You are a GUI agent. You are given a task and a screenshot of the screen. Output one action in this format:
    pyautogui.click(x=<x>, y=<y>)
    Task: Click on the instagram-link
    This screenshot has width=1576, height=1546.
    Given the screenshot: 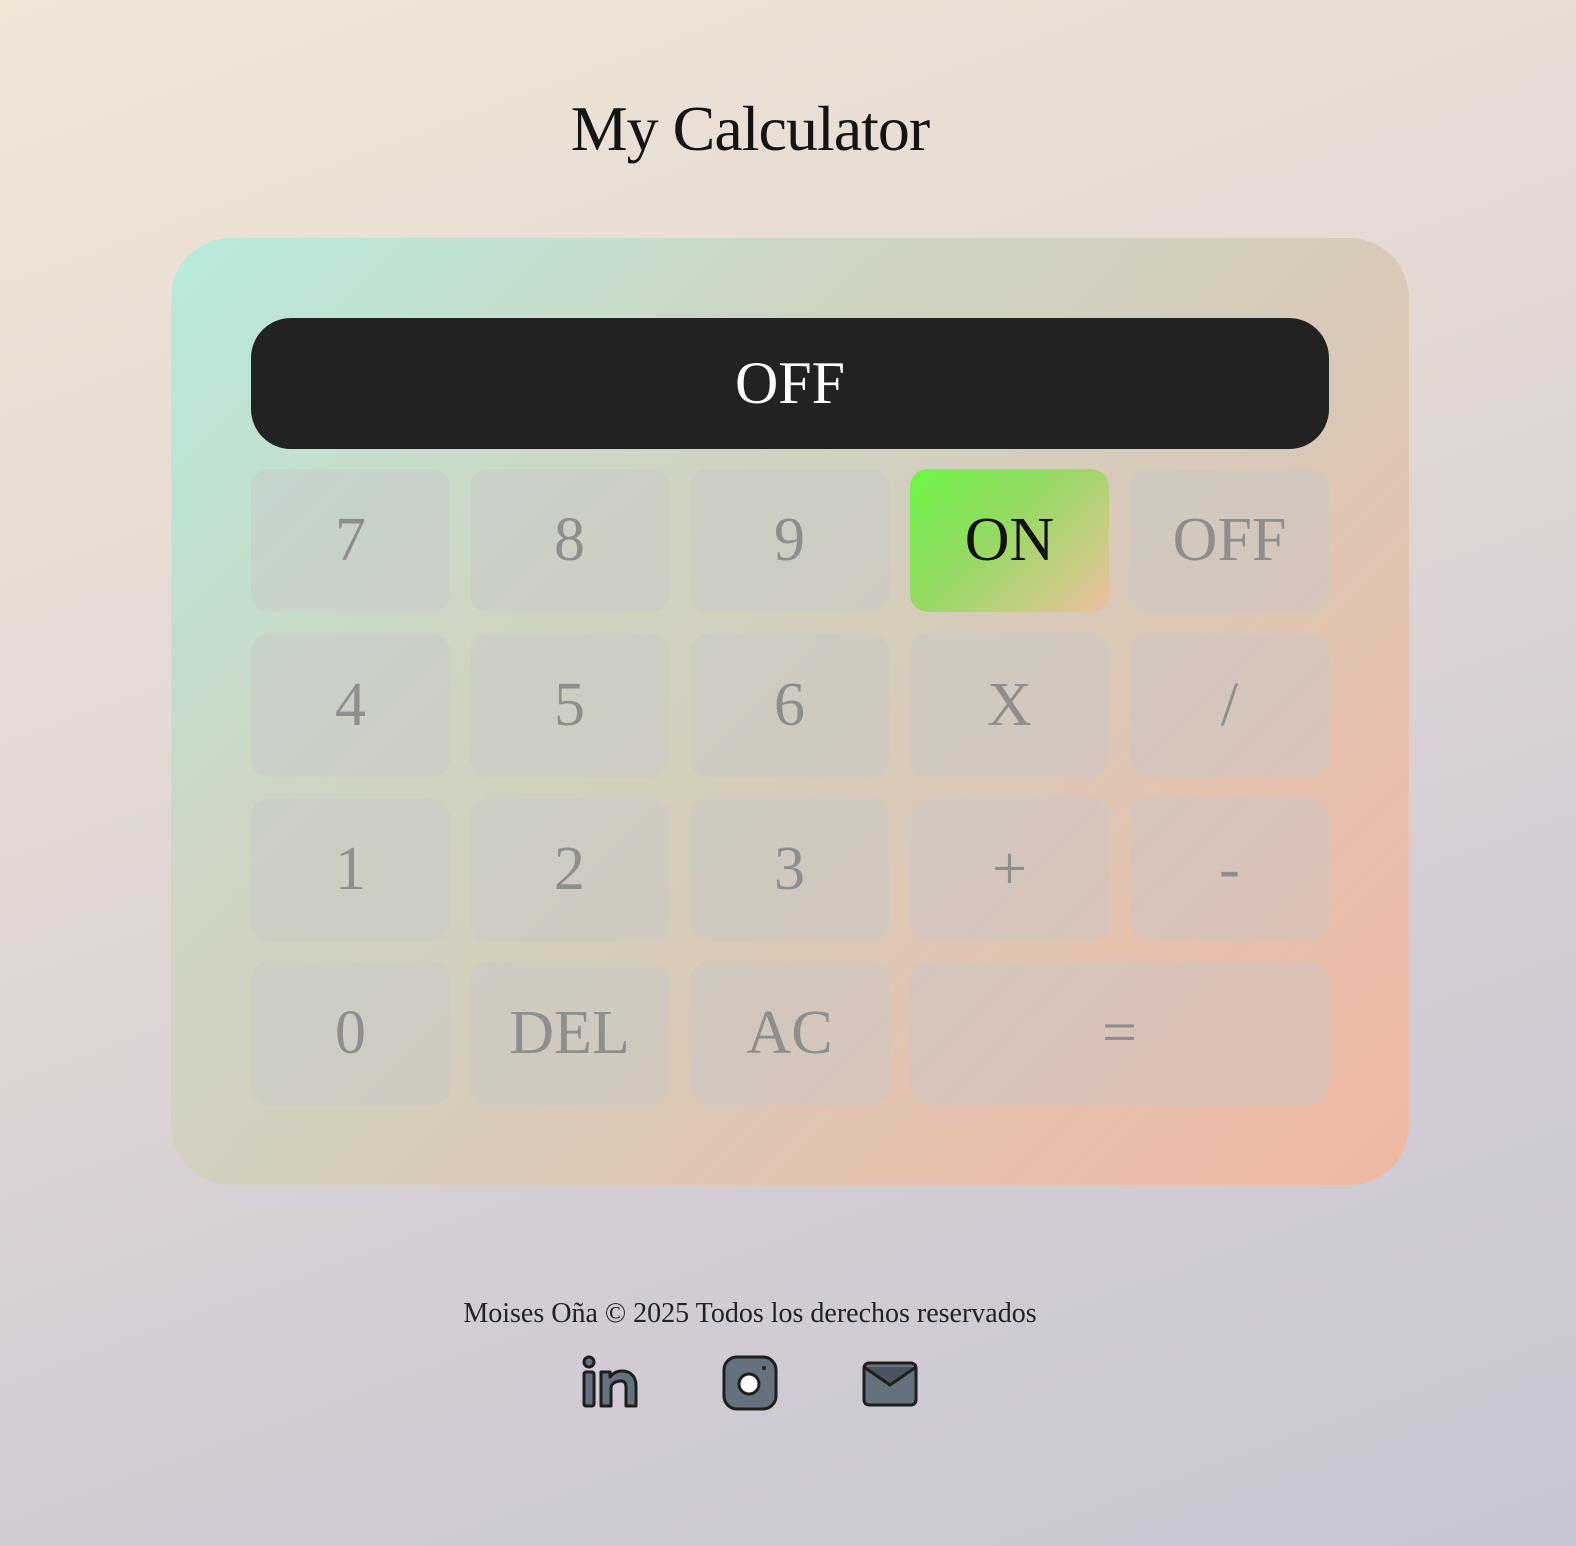 What is the action you would take?
    pyautogui.click(x=750, y=1383)
    